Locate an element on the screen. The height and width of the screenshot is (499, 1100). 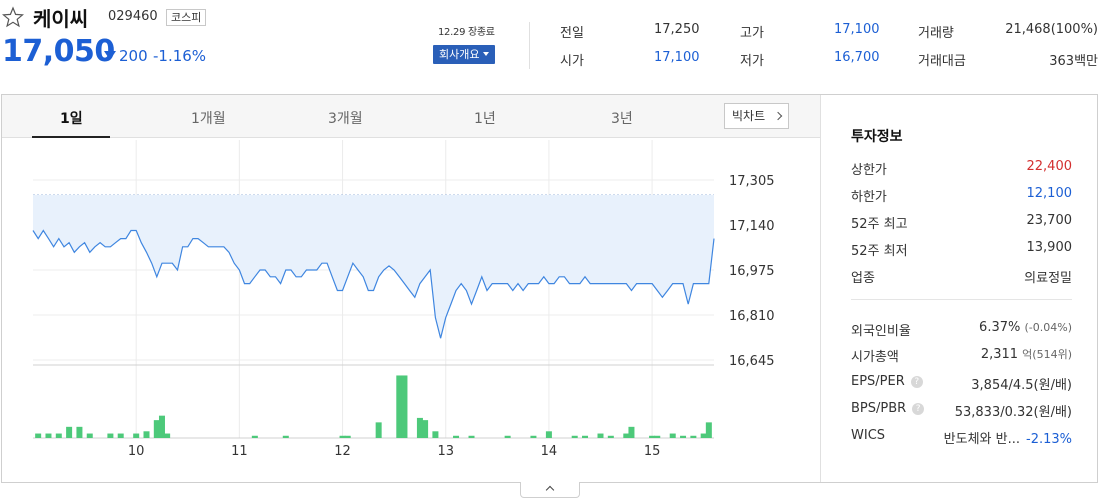
down-arrow-icon is located at coordinates (110, 55).